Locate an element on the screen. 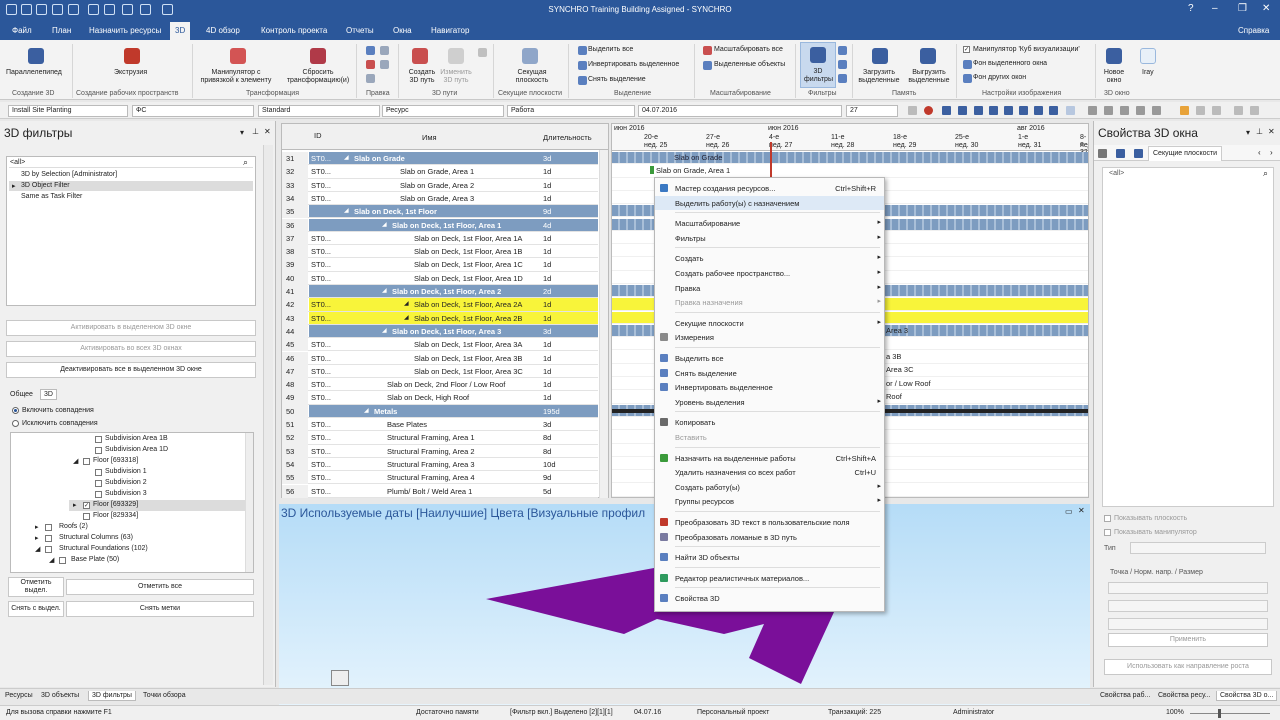 This screenshot has width=1280, height=720. tab-windows: Окна is located at coordinates (402, 30).